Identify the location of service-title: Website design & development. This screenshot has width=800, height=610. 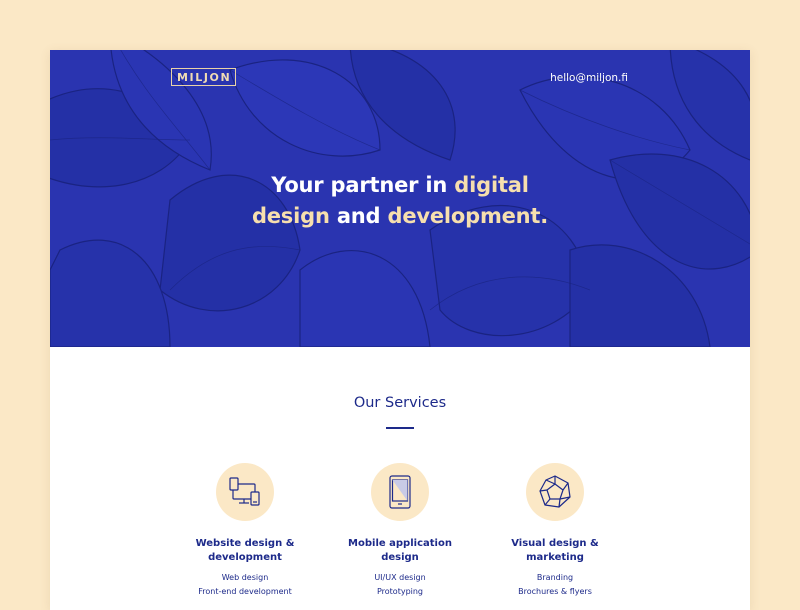
(245, 551).